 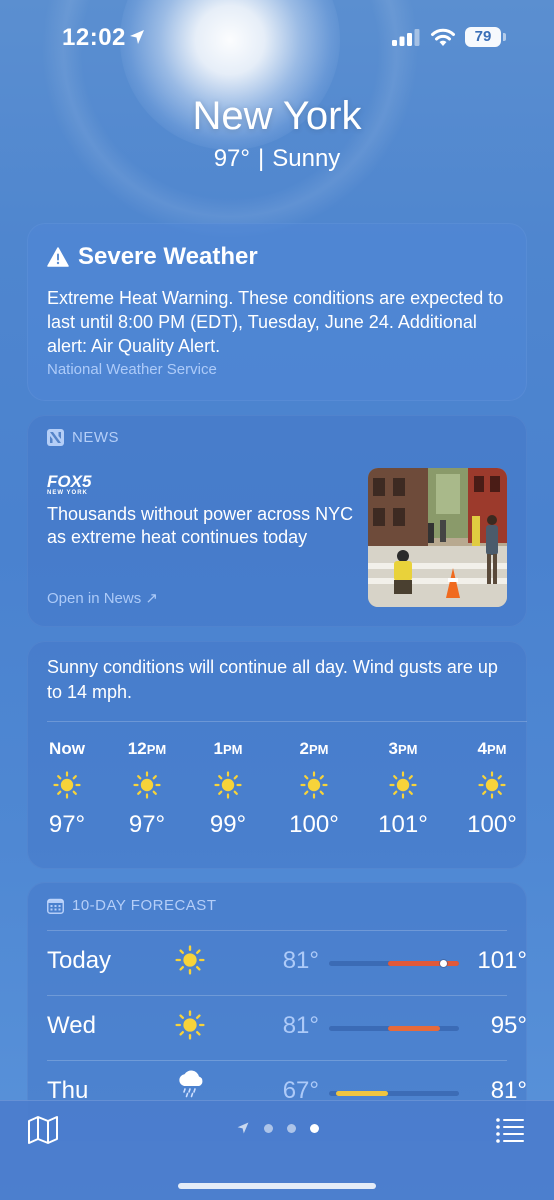 What do you see at coordinates (71, 1025) in the screenshot?
I see `forecast-day: Wed` at bounding box center [71, 1025].